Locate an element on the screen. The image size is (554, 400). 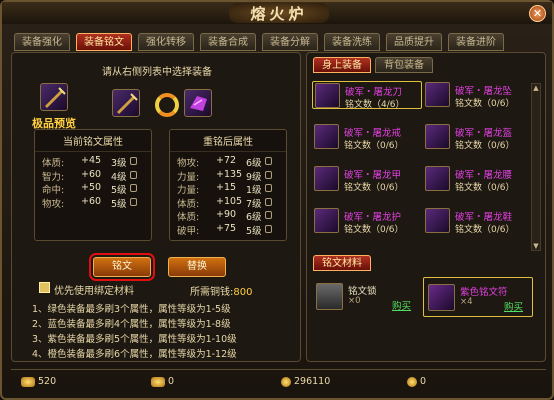
equip-item: 破军・屠龙腰 铭文数（0/6） is located at coordinates (478, 179).